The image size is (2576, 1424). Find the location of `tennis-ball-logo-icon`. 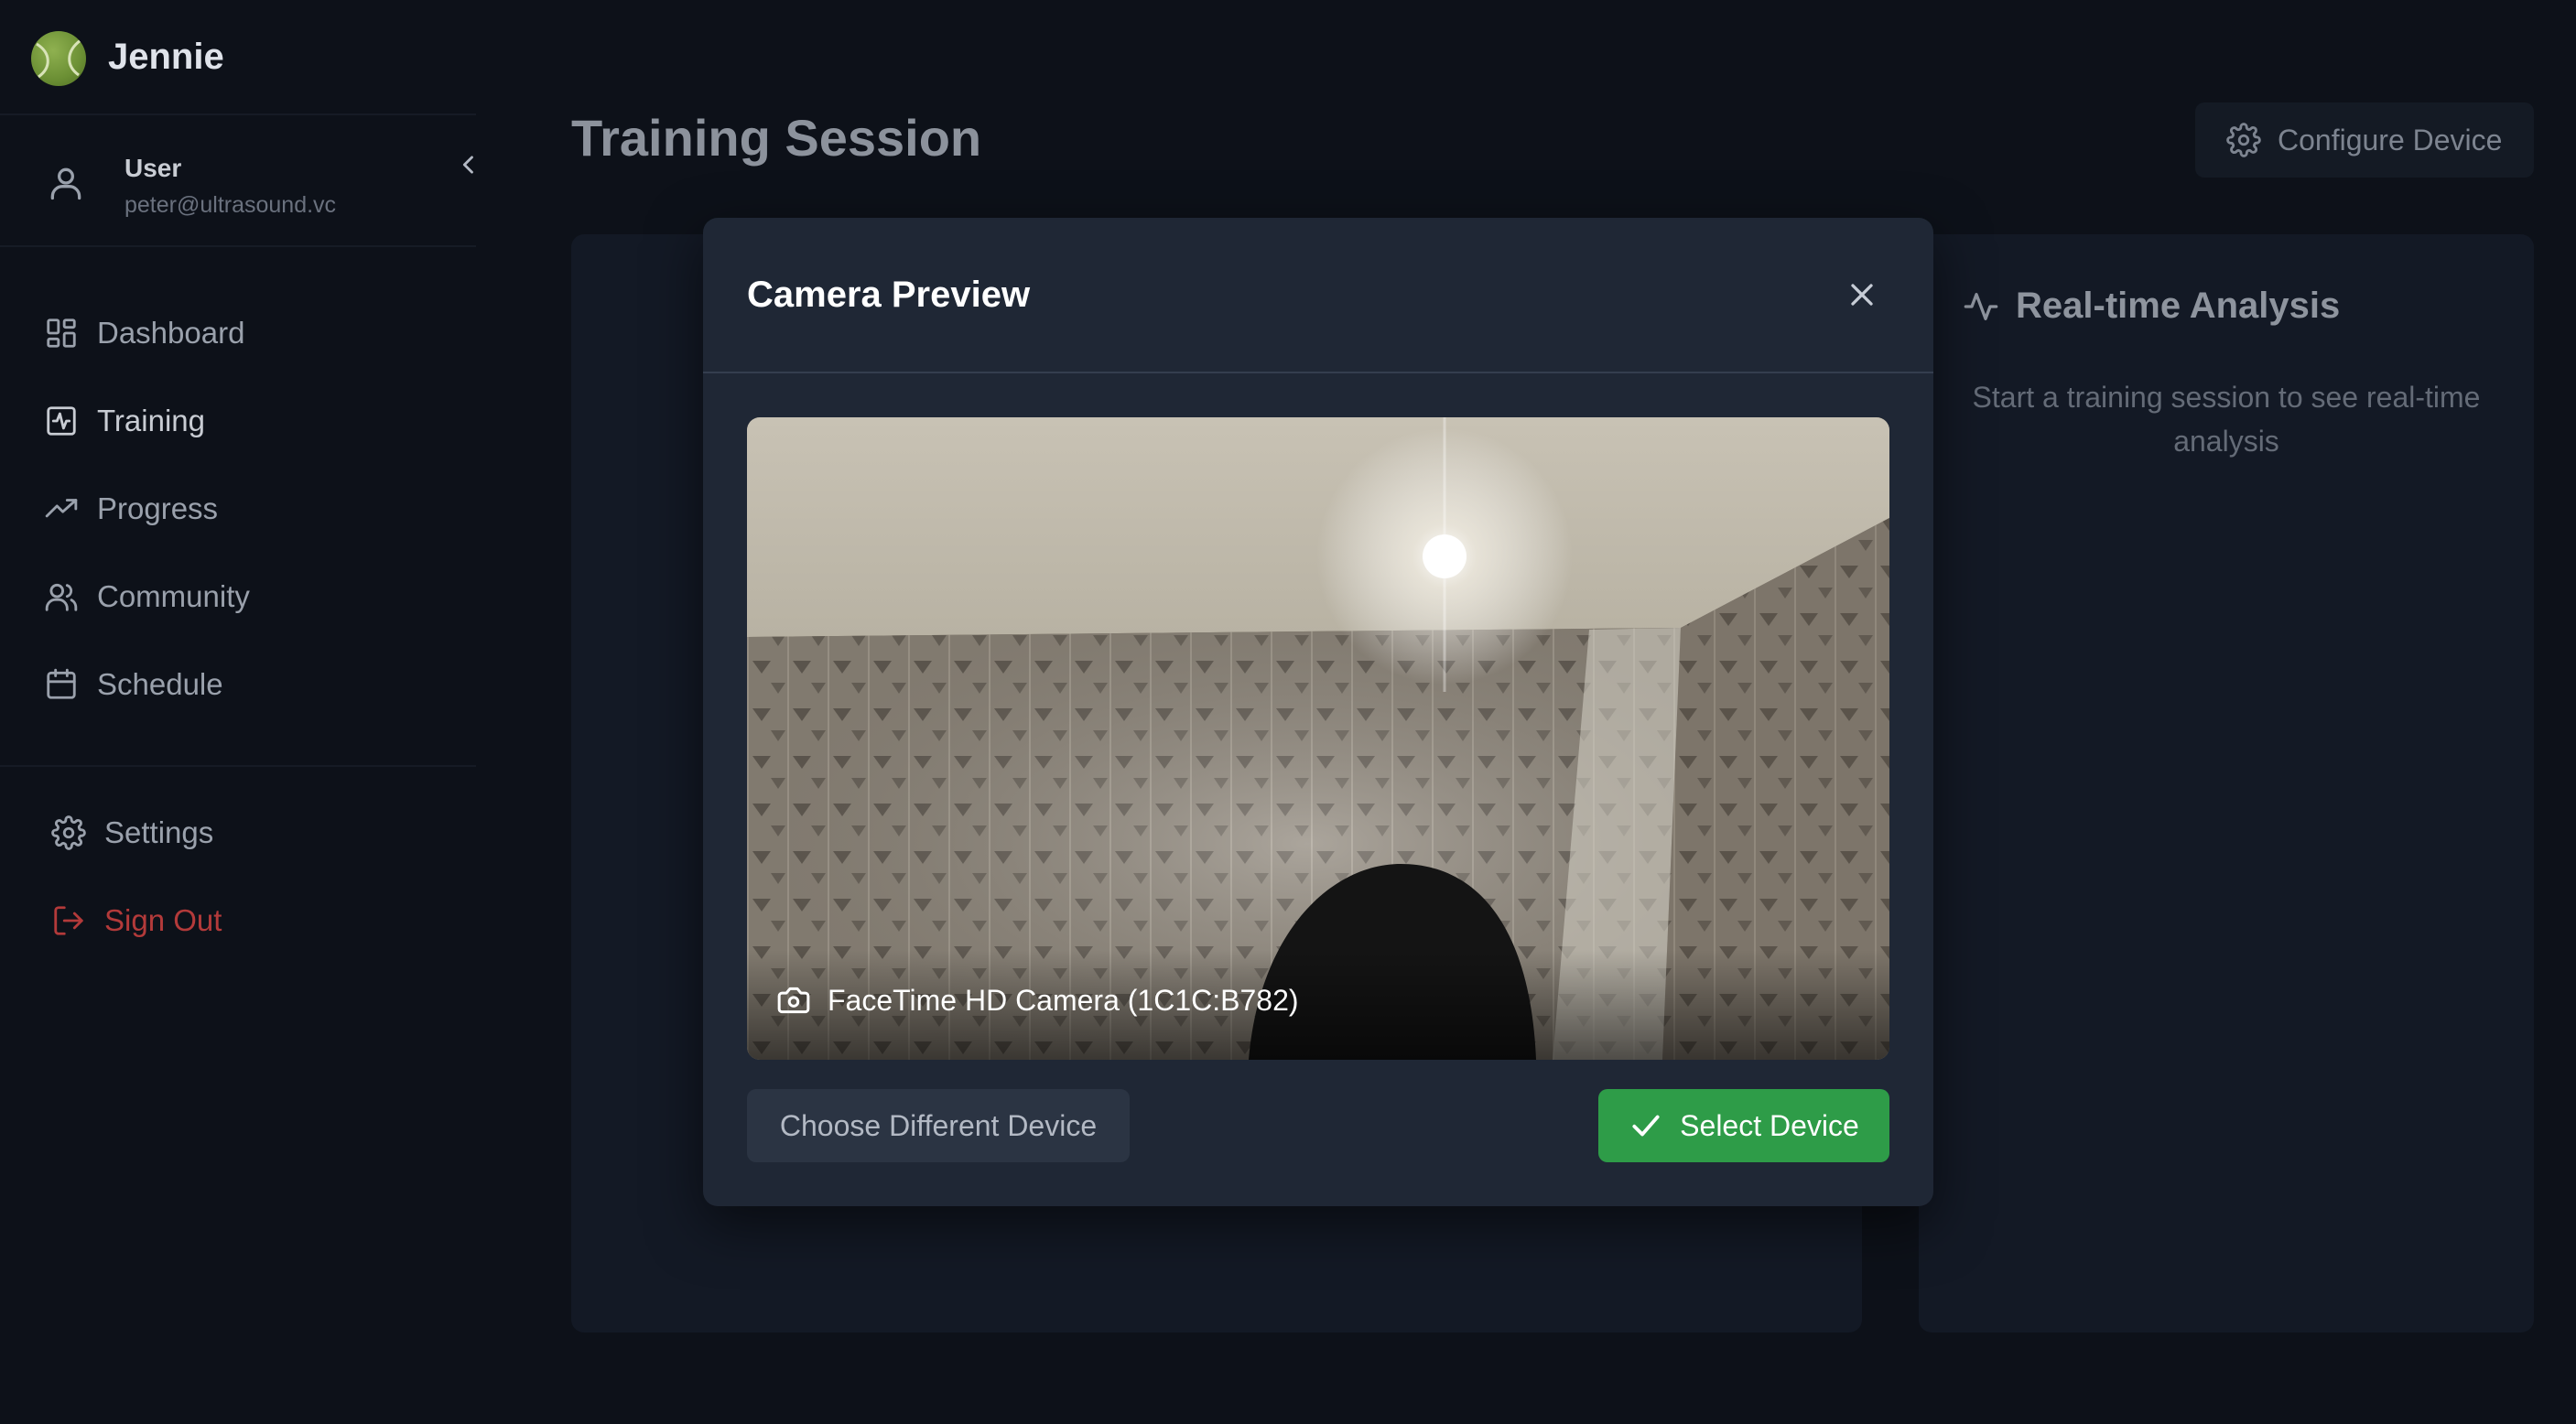

tennis-ball-logo-icon is located at coordinates (59, 59).